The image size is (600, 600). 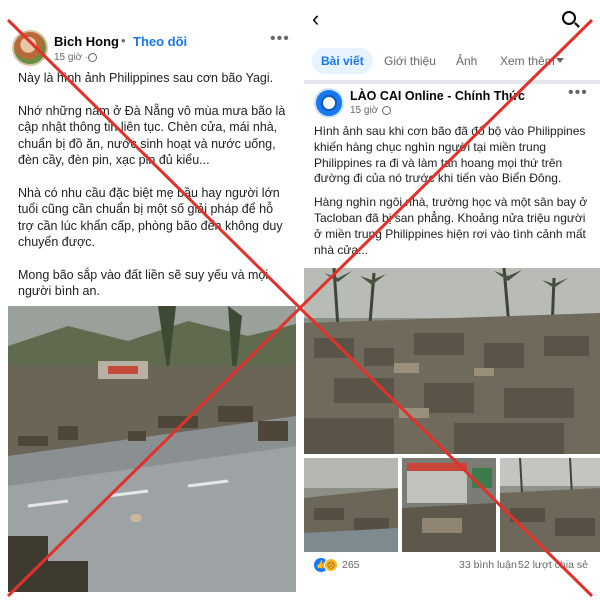 I want to click on share-count: 52 lượt chia sẻ, so click(x=553, y=565).